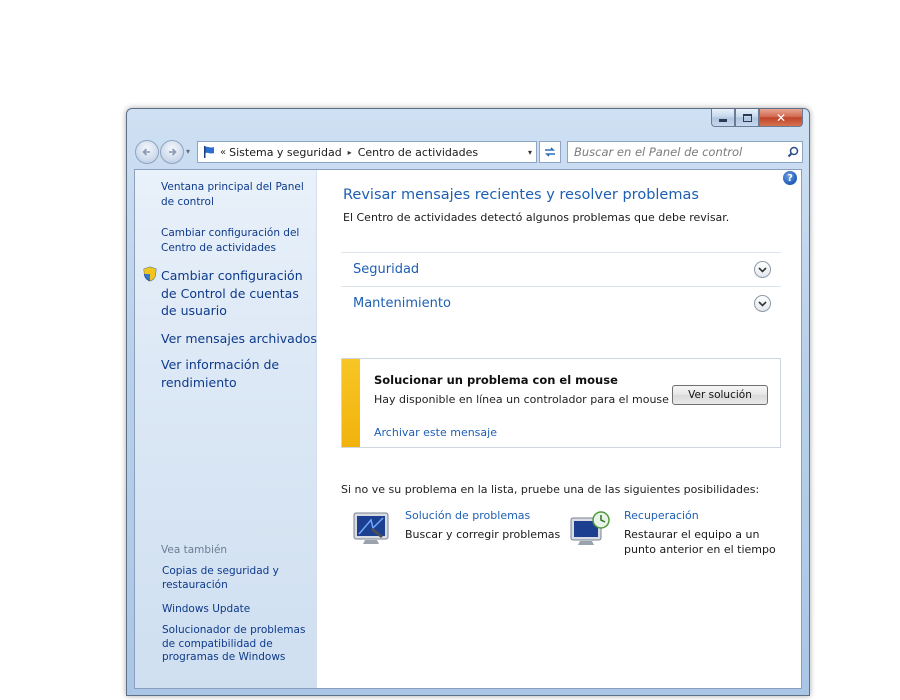 Image resolution: width=900 pixels, height=700 pixels. Describe the element at coordinates (591, 530) in the screenshot. I see `recovery-icon` at that location.